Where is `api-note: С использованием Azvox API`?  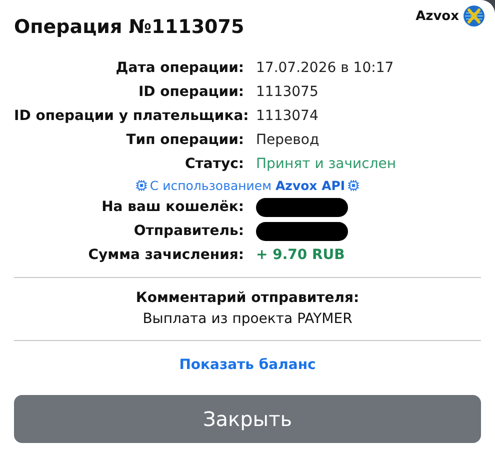 api-note: С использованием Azvox API is located at coordinates (248, 185).